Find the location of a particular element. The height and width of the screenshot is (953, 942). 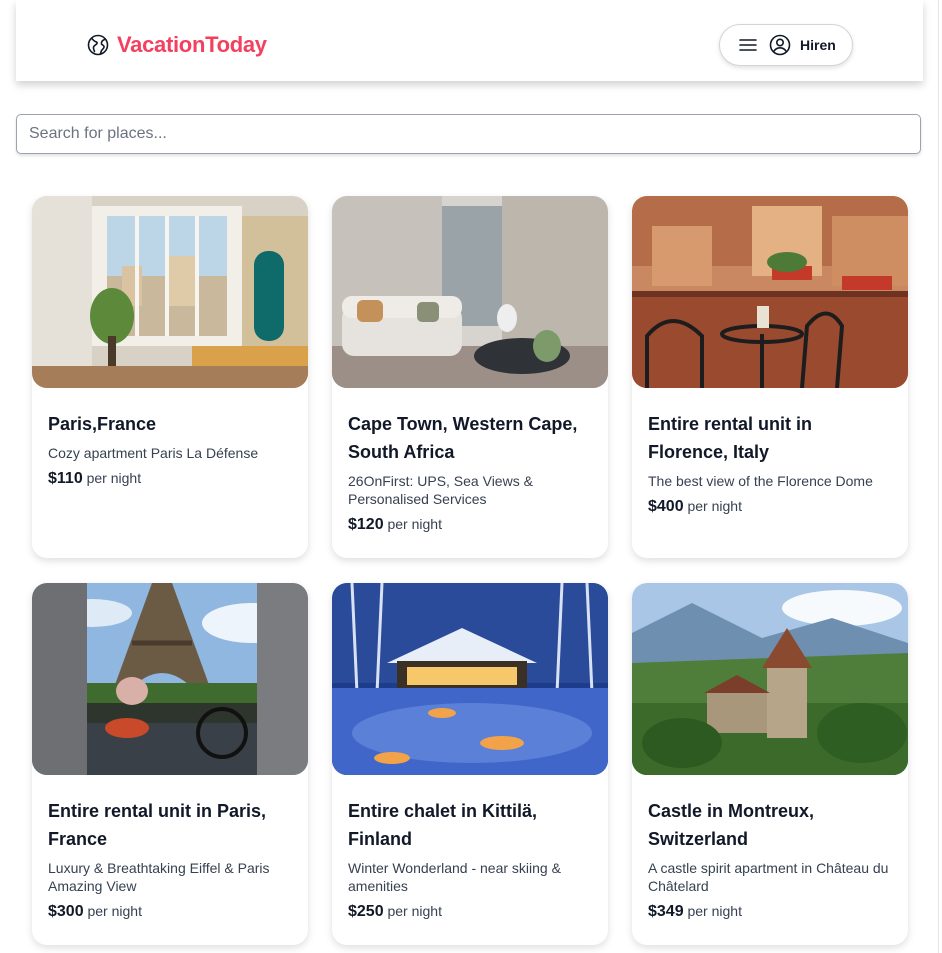

user-menu-button: Hiren is located at coordinates (786, 45).